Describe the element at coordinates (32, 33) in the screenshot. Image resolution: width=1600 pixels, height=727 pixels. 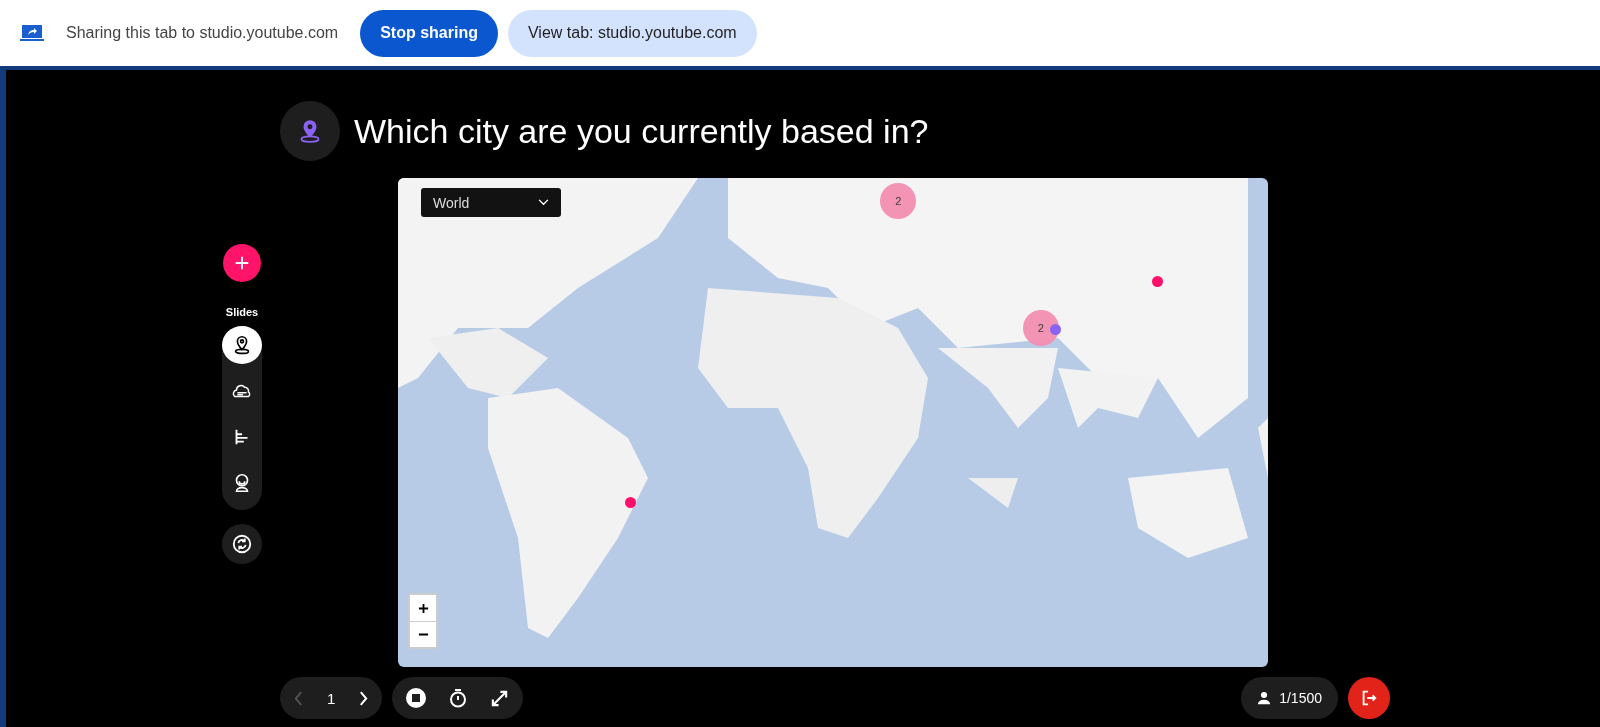
I see `shared-screen-icon` at that location.